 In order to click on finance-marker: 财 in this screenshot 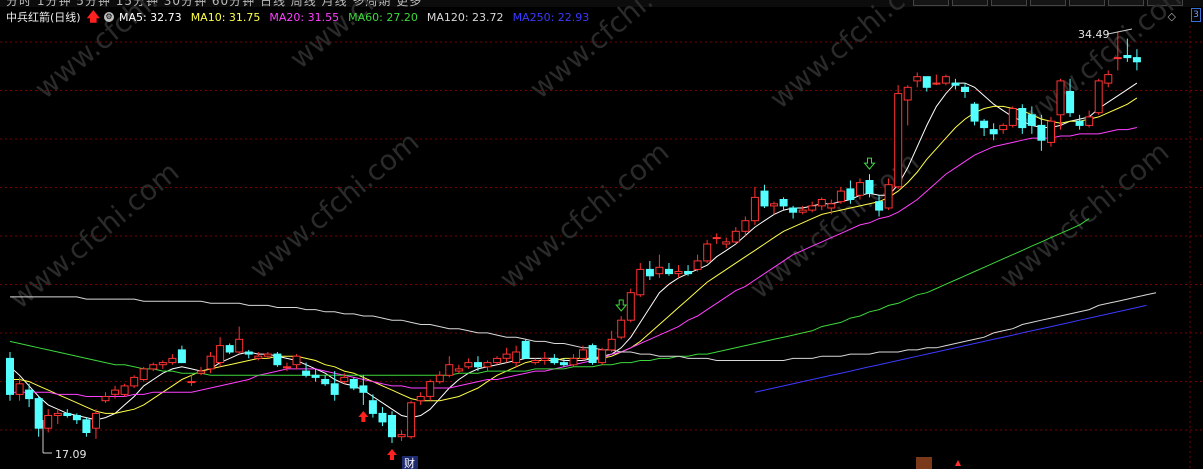, I will do `click(409, 462)`.